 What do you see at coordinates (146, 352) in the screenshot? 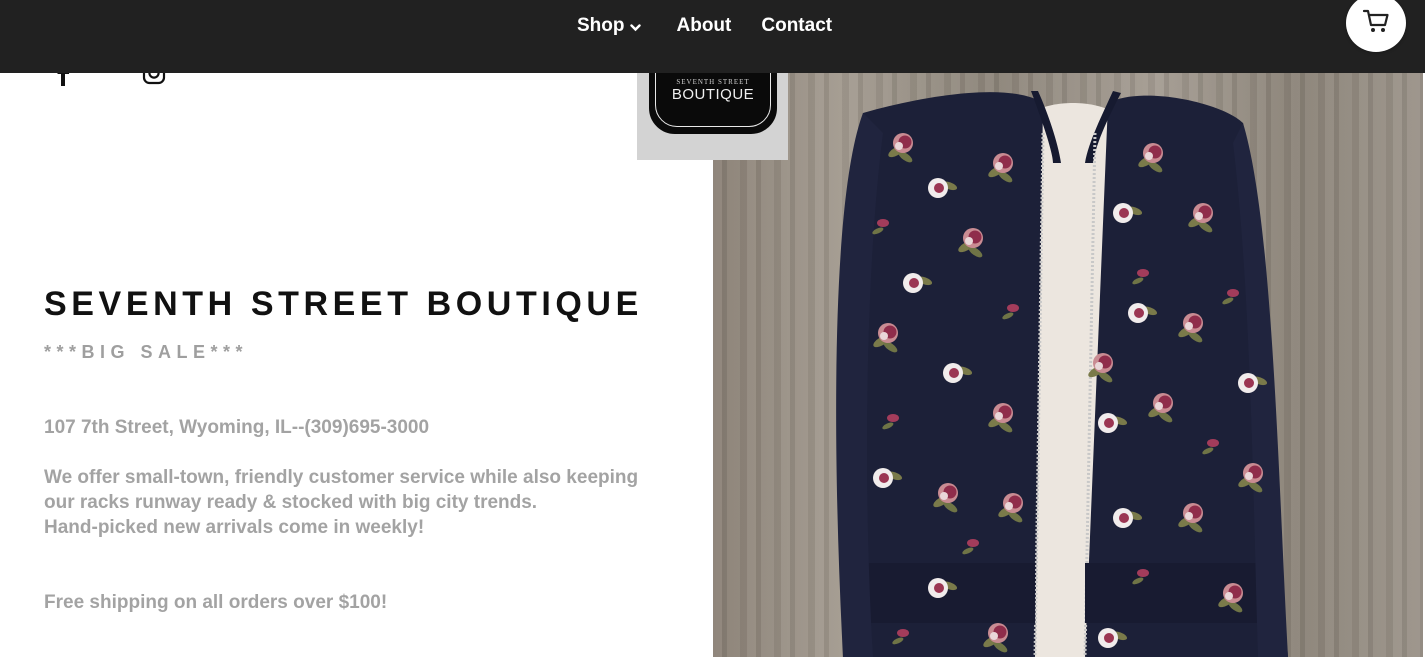
I see `sale-subtitle: ***BIG SALE***` at bounding box center [146, 352].